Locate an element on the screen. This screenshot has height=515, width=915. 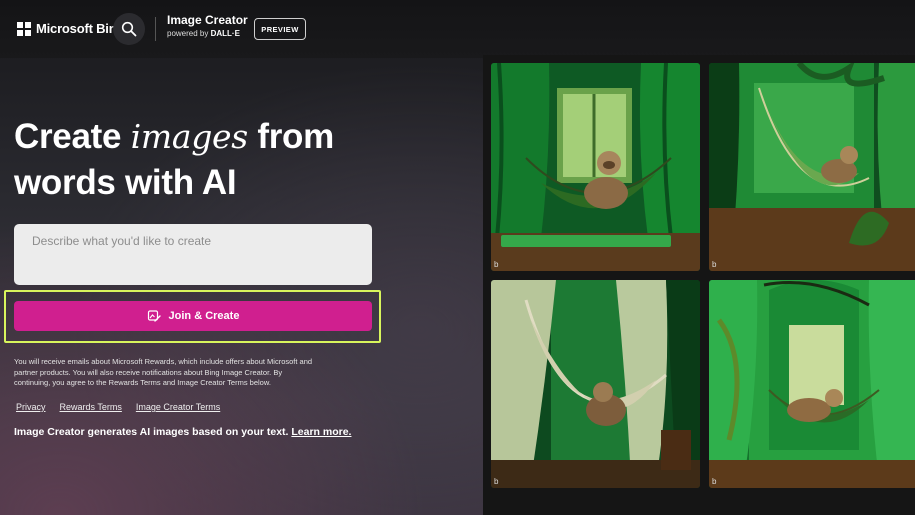
join-button-label: Join & Create is located at coordinates (204, 316).